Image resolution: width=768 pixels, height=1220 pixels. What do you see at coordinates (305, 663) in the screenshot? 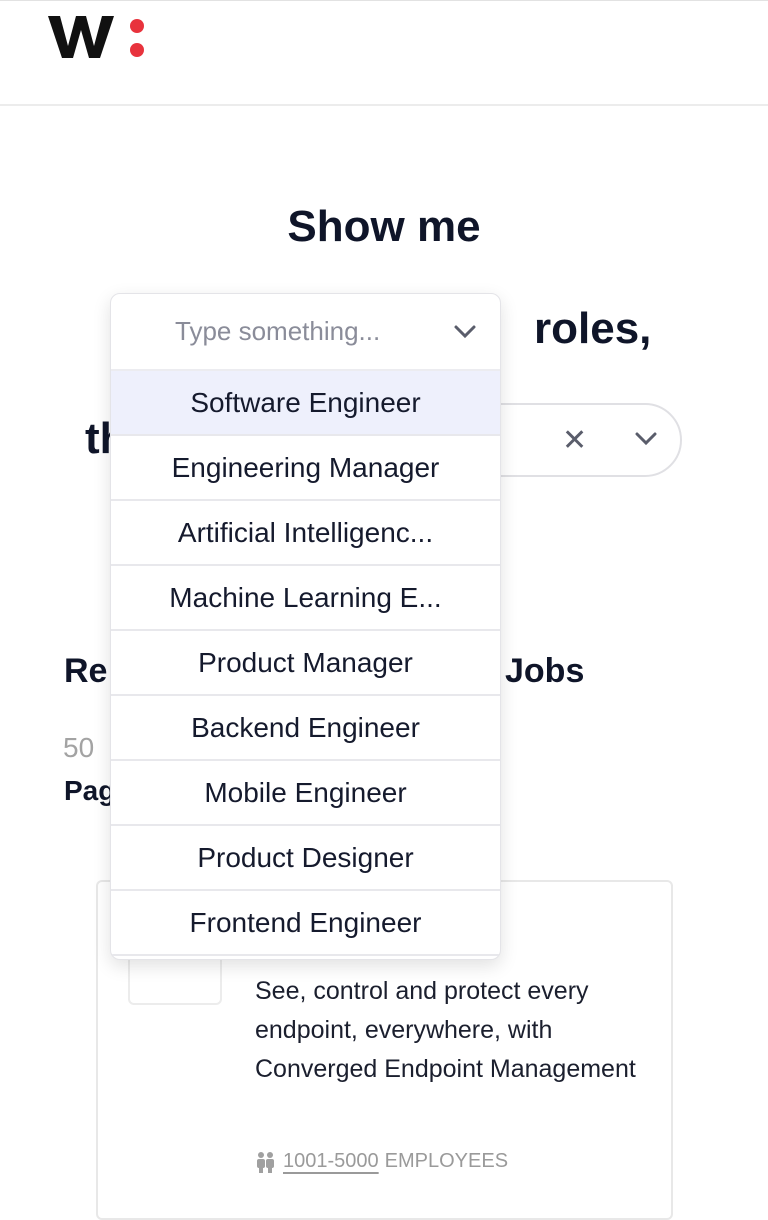
I see `role-option: Product Manager` at bounding box center [305, 663].